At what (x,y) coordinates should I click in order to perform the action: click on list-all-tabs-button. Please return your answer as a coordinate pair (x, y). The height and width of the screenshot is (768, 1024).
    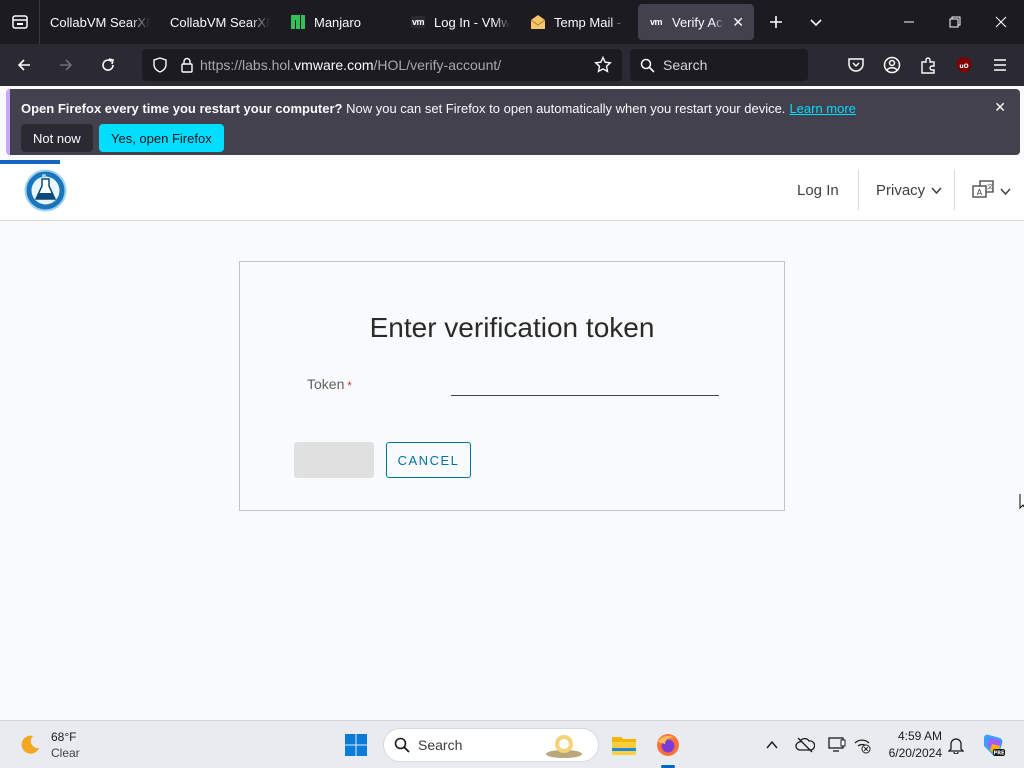
    Looking at the image, I should click on (816, 22).